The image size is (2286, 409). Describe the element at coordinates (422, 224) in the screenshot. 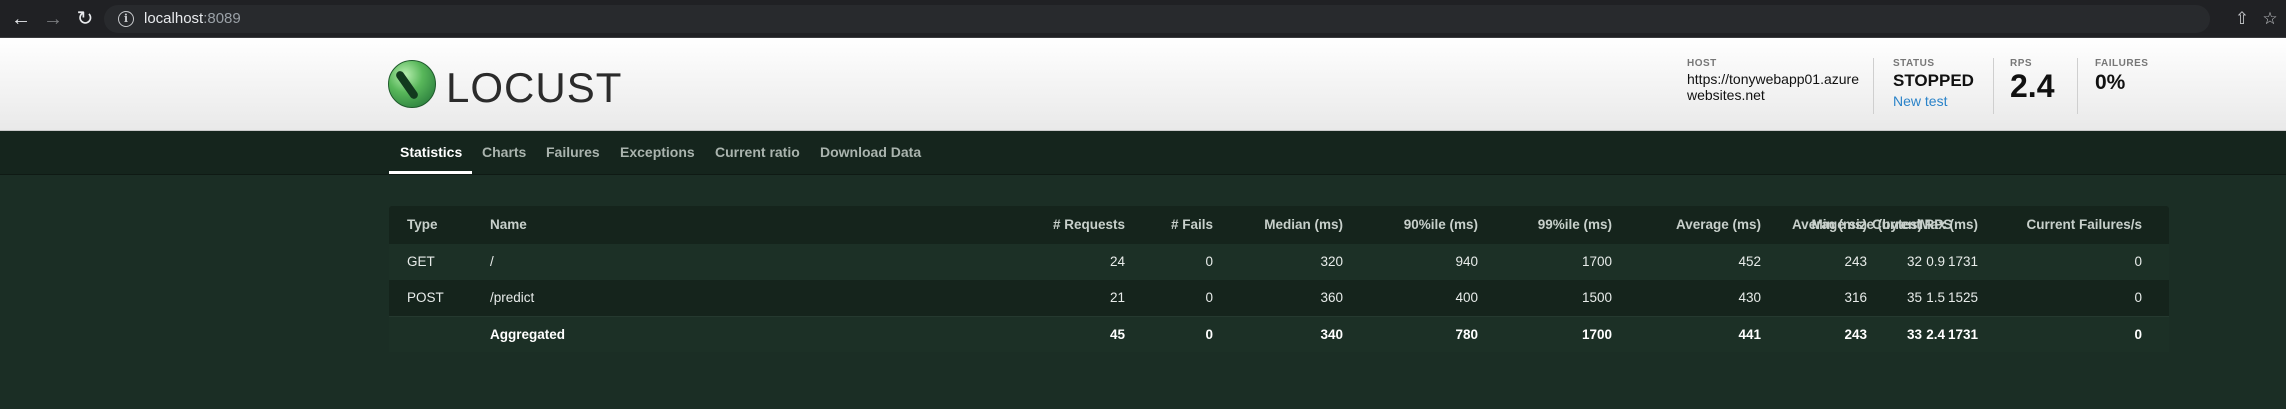

I see `col-type: Type` at that location.